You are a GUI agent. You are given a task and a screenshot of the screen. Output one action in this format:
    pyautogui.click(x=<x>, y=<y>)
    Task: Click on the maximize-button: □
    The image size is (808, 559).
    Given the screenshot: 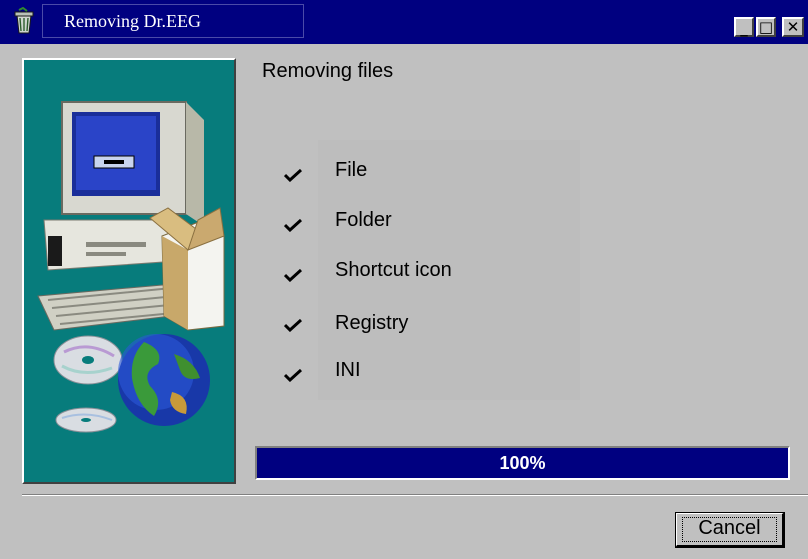 What is the action you would take?
    pyautogui.click(x=766, y=27)
    